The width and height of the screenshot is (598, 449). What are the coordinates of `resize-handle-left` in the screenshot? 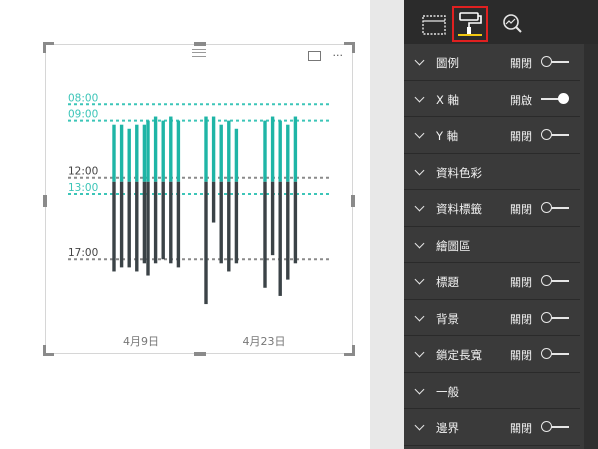 It's located at (45, 201).